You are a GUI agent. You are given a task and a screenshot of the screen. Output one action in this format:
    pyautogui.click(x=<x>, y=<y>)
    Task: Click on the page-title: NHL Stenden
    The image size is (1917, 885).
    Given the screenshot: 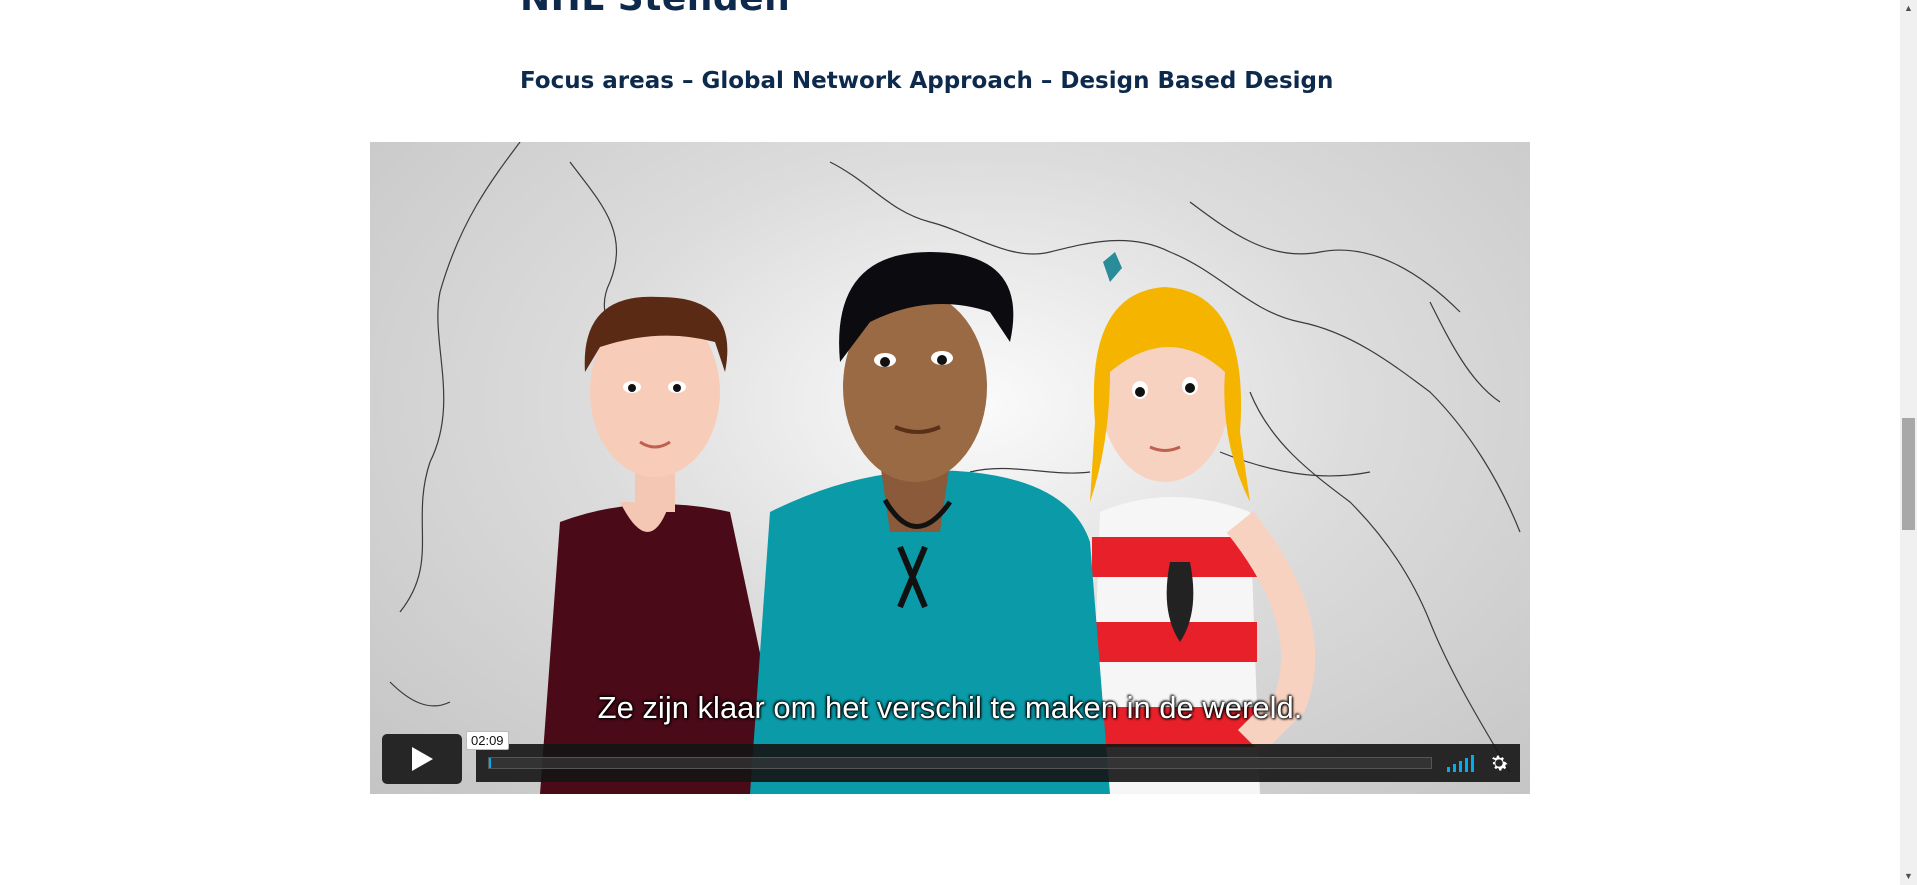 What is the action you would take?
    pyautogui.click(x=655, y=9)
    